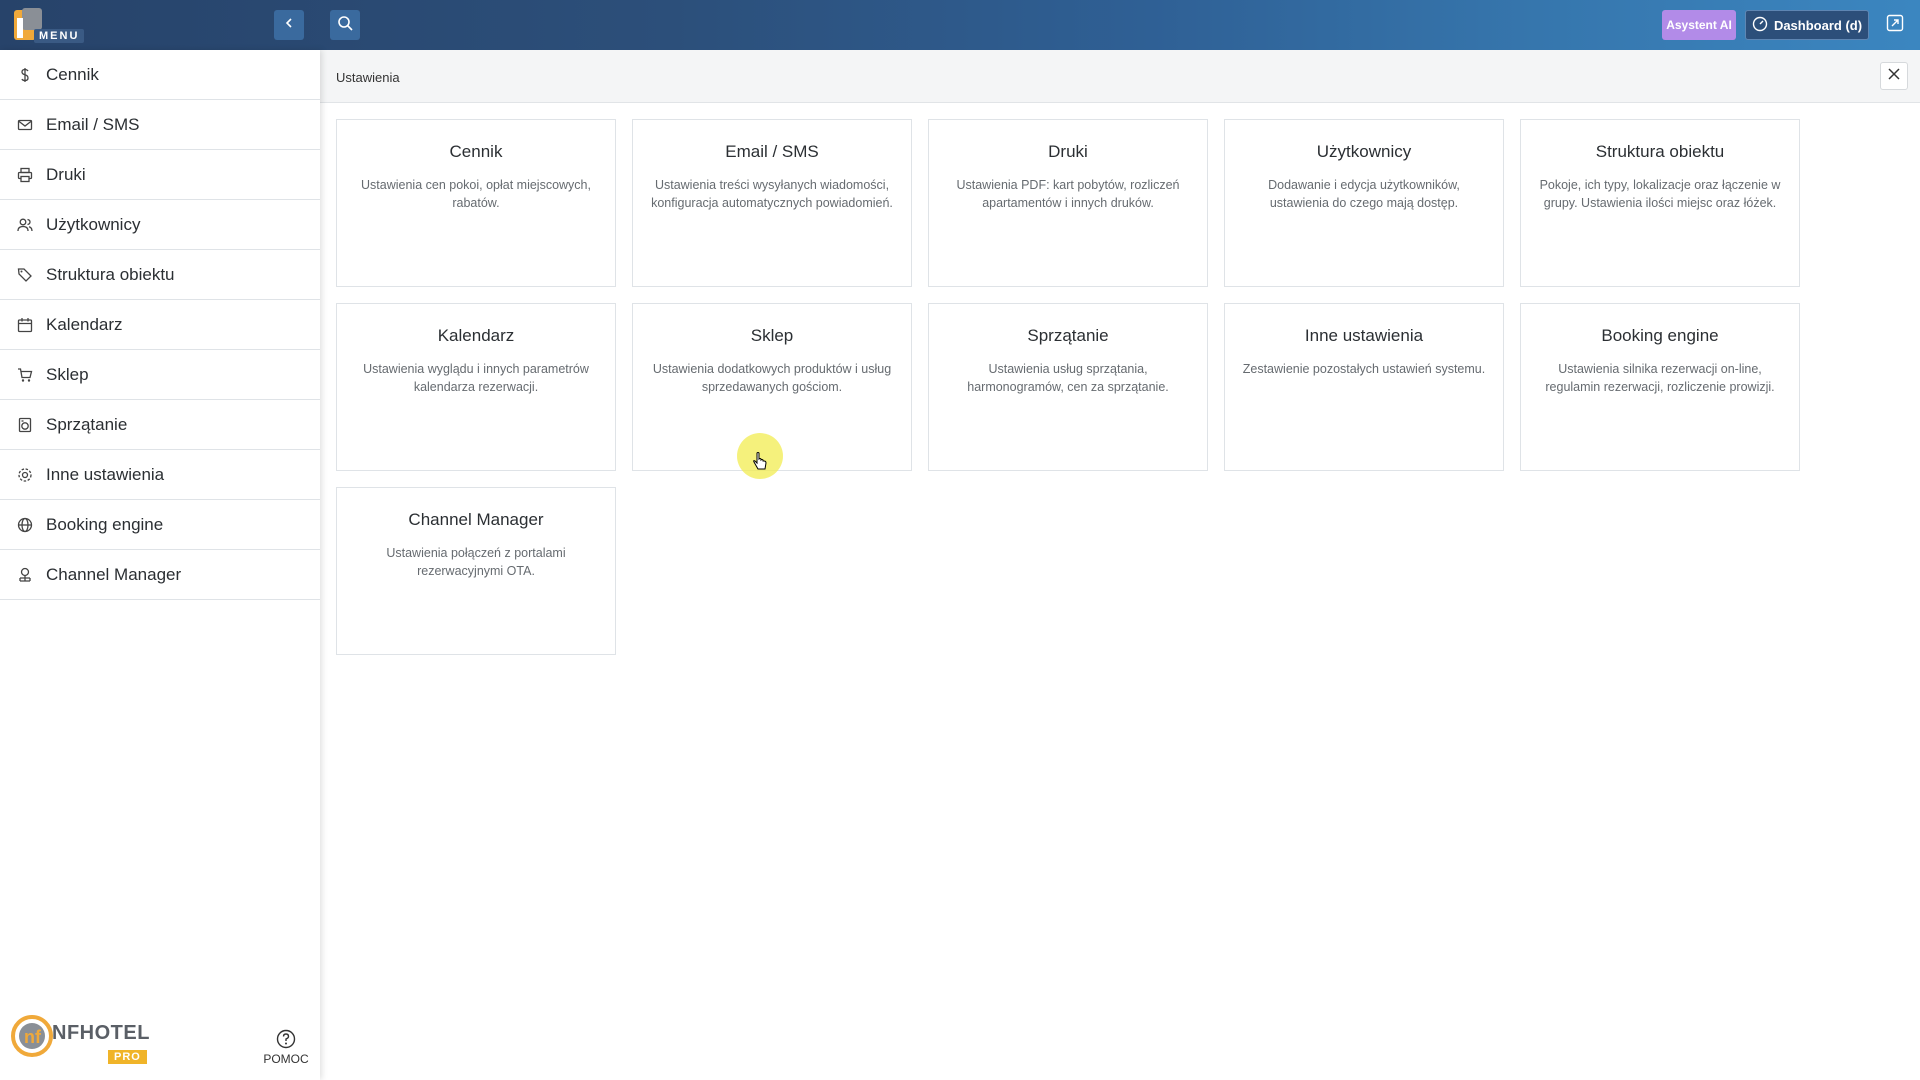 The image size is (1920, 1080). I want to click on sidebar-item-booking-engine: Booking engine, so click(160, 525).